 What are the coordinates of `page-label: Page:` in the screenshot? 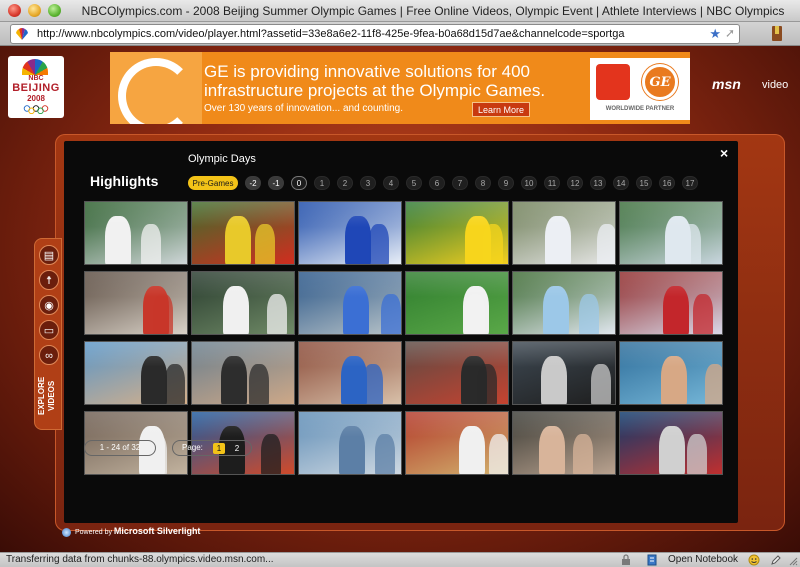 It's located at (192, 447).